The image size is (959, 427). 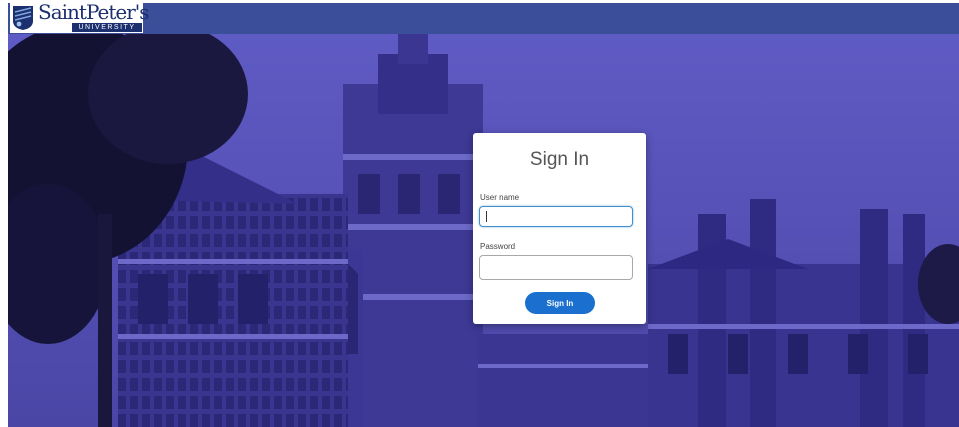 I want to click on password-label: Password, so click(x=498, y=246).